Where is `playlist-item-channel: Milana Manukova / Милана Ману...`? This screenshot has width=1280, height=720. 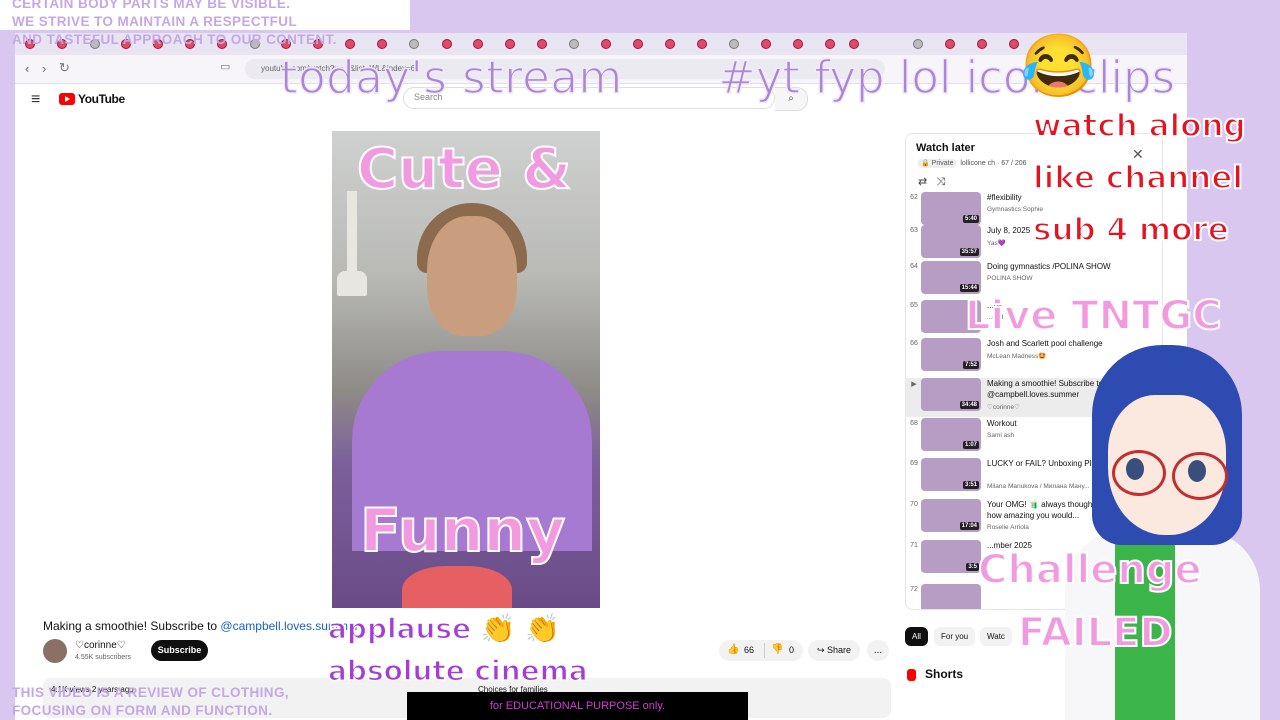 playlist-item-channel: Milana Manukova / Милана Ману... is located at coordinates (1038, 486).